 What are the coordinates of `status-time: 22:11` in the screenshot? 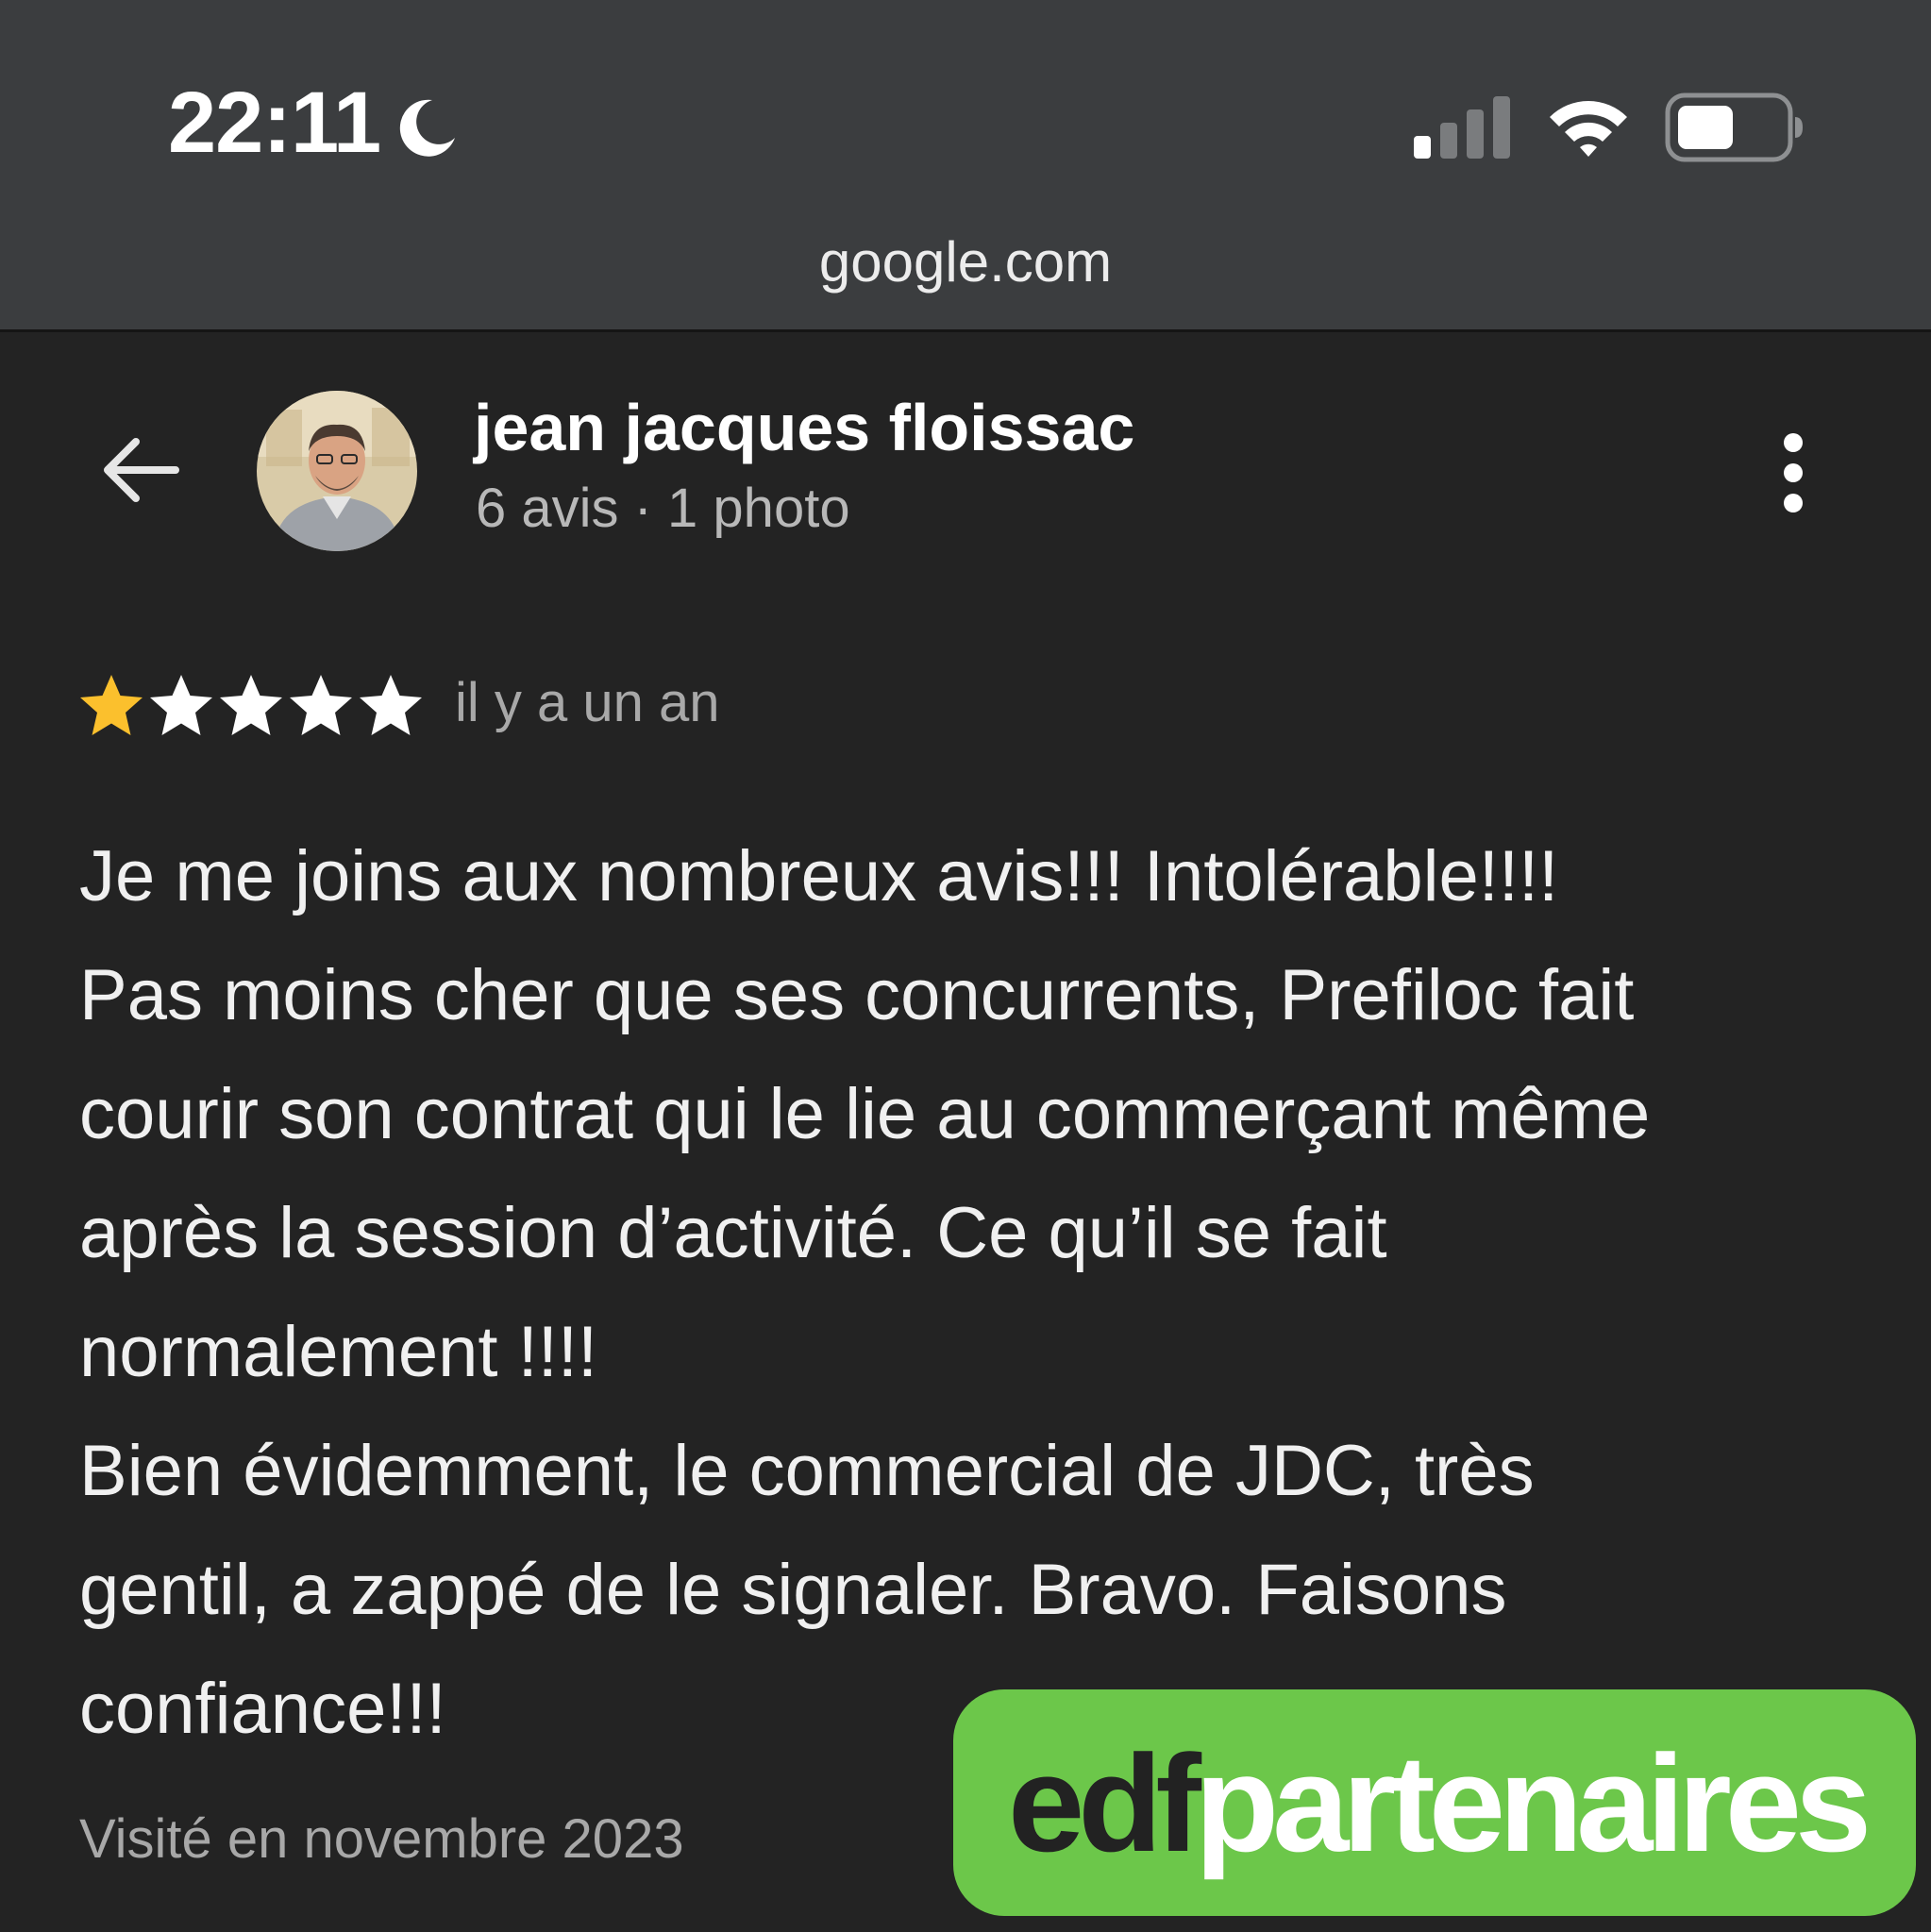 It's located at (274, 123).